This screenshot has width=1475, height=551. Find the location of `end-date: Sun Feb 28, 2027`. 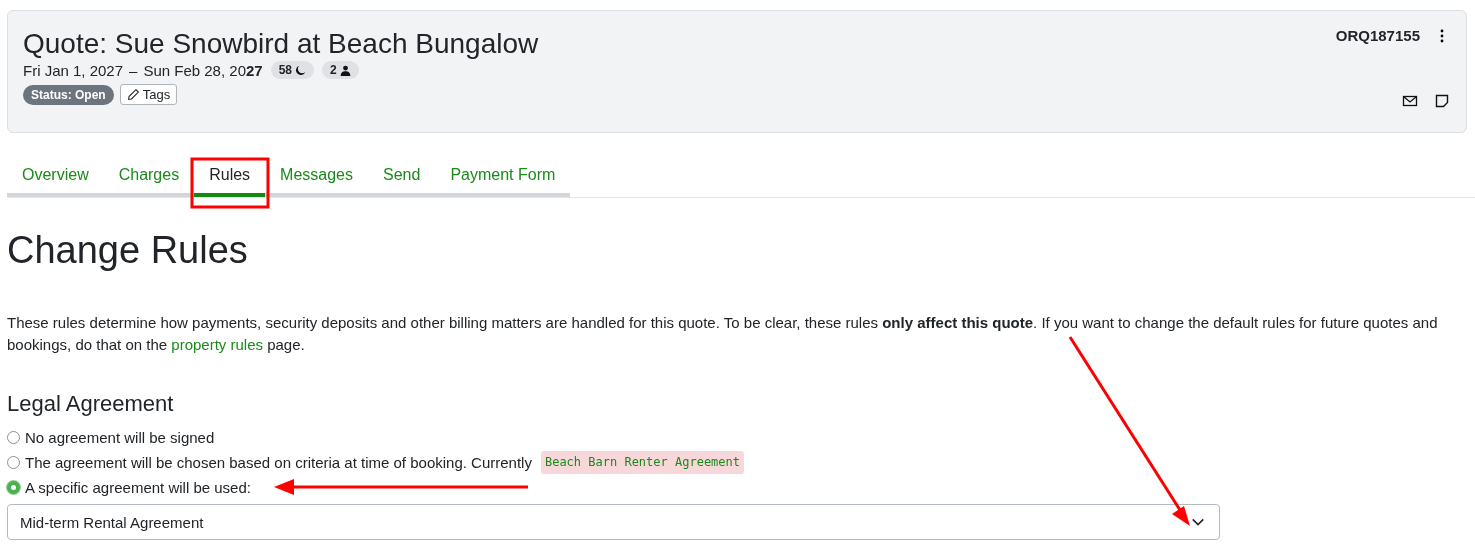

end-date: Sun Feb 28, 2027 is located at coordinates (203, 70).